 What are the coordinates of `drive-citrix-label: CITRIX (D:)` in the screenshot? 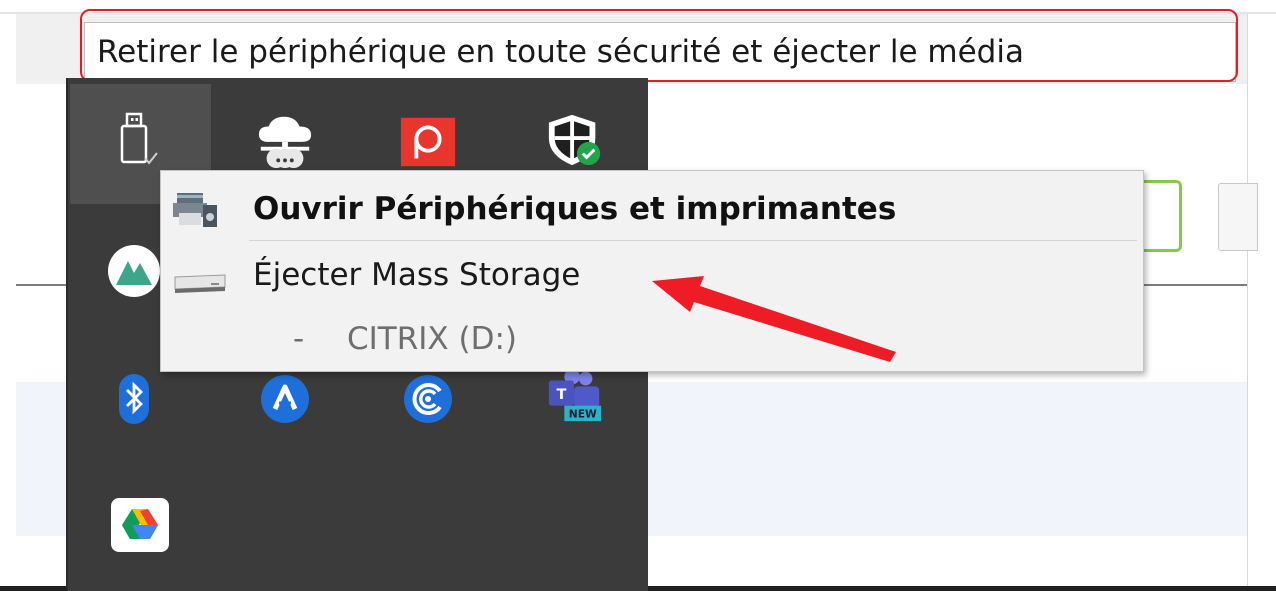 It's located at (432, 339).